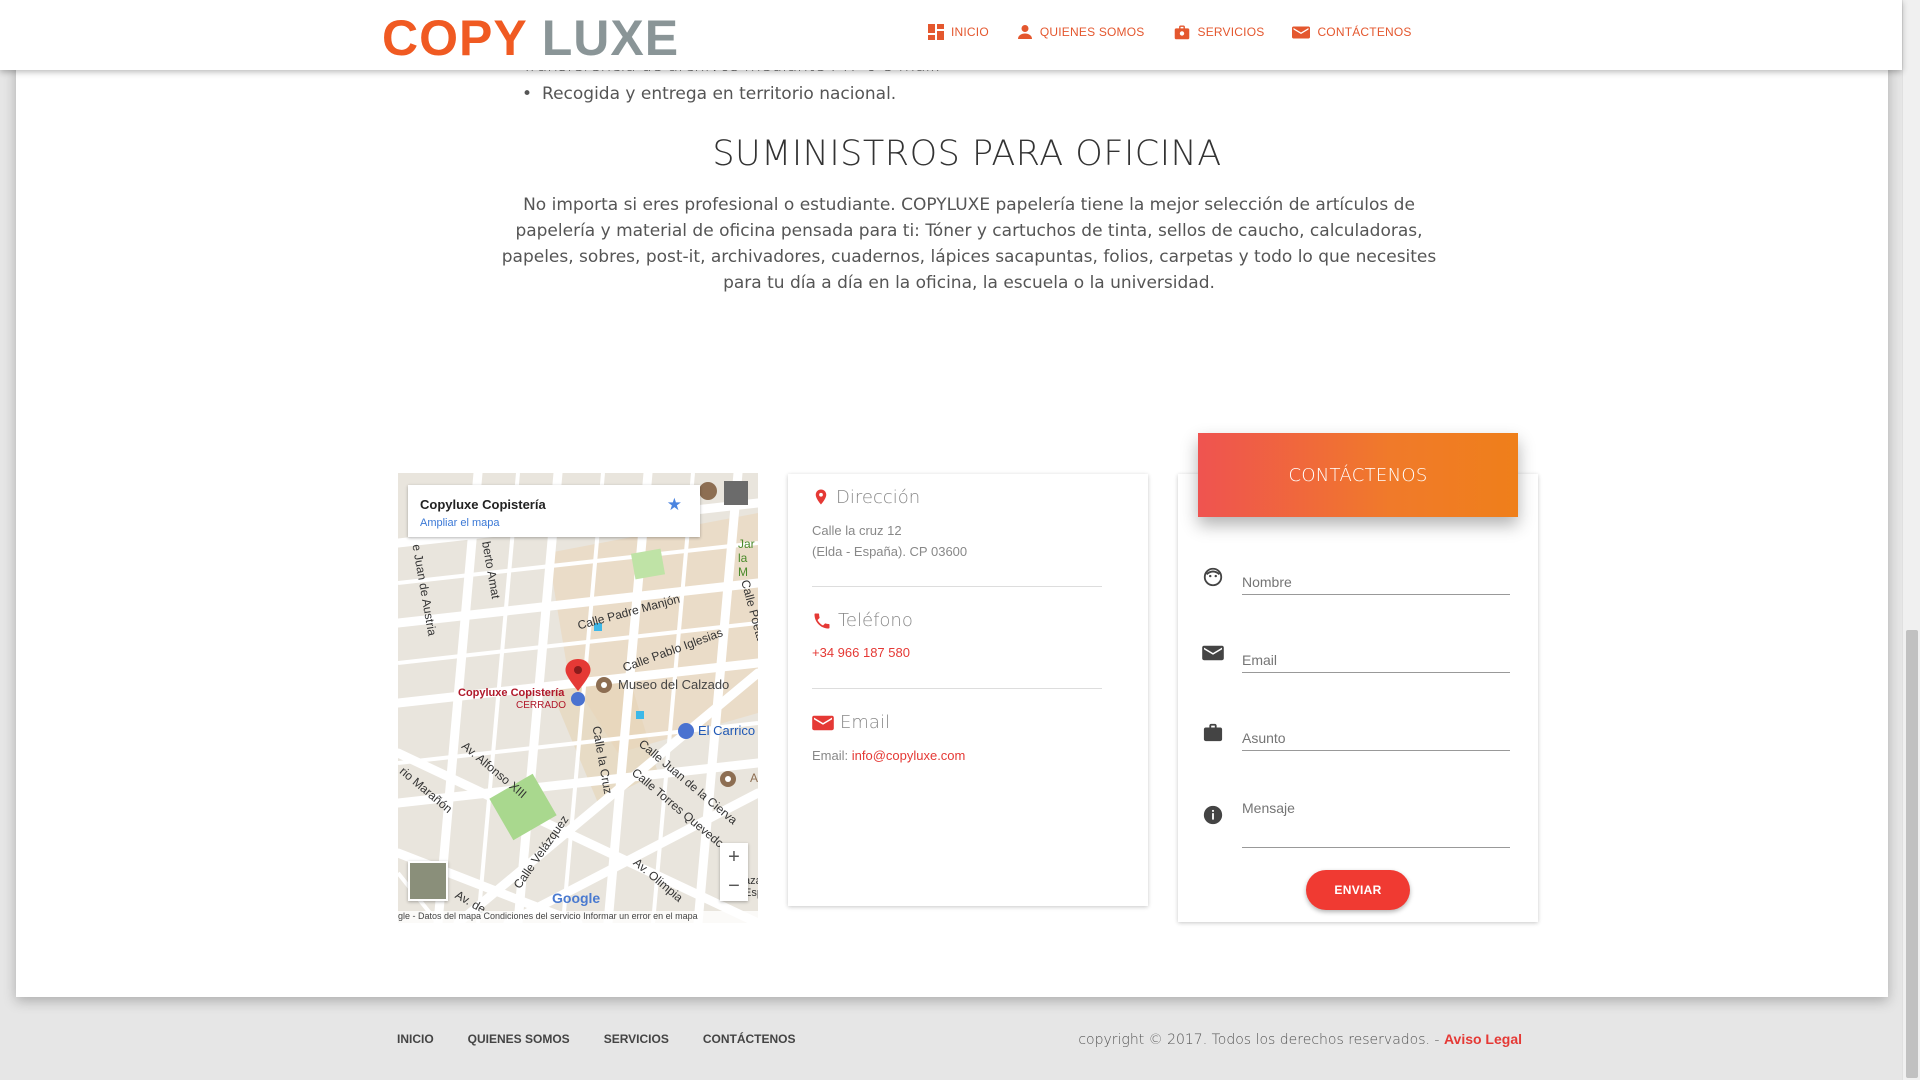  What do you see at coordinates (878, 497) in the screenshot?
I see `address-title: Dirección` at bounding box center [878, 497].